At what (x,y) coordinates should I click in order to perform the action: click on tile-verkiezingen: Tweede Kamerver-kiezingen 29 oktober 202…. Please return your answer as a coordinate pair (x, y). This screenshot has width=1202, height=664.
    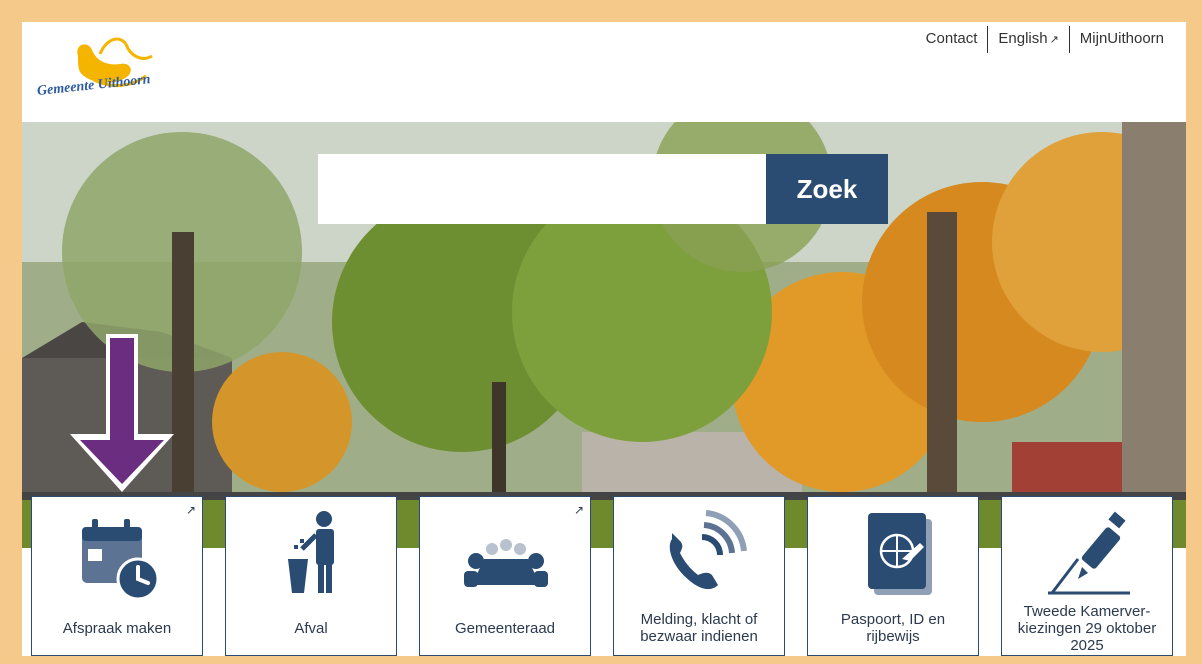
    Looking at the image, I should click on (1087, 576).